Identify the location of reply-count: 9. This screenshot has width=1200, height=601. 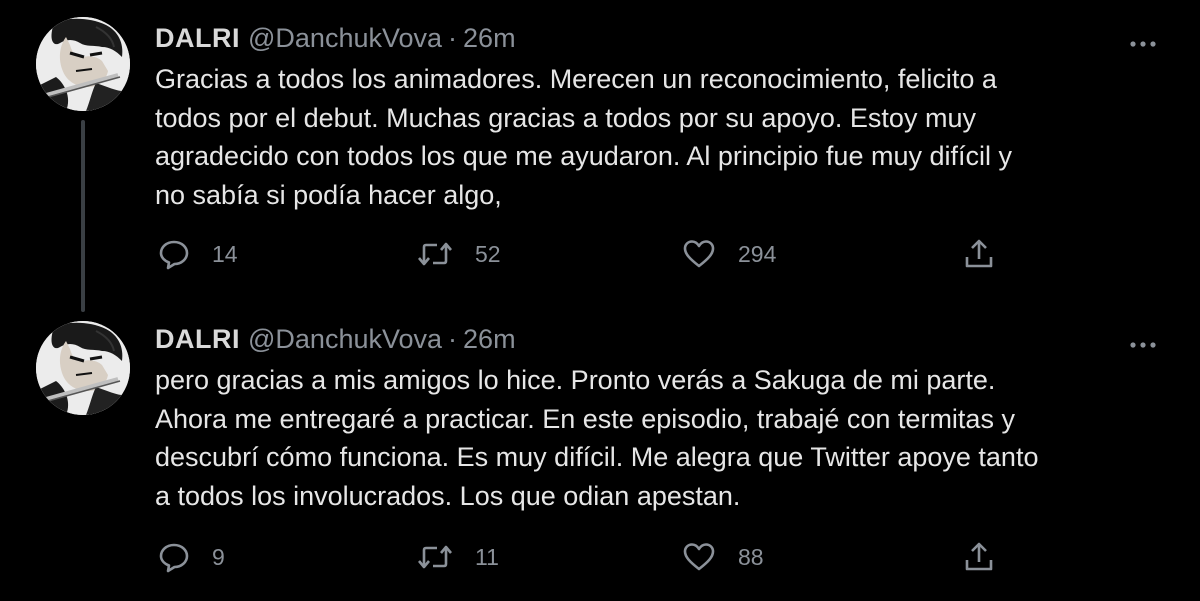
(218, 556).